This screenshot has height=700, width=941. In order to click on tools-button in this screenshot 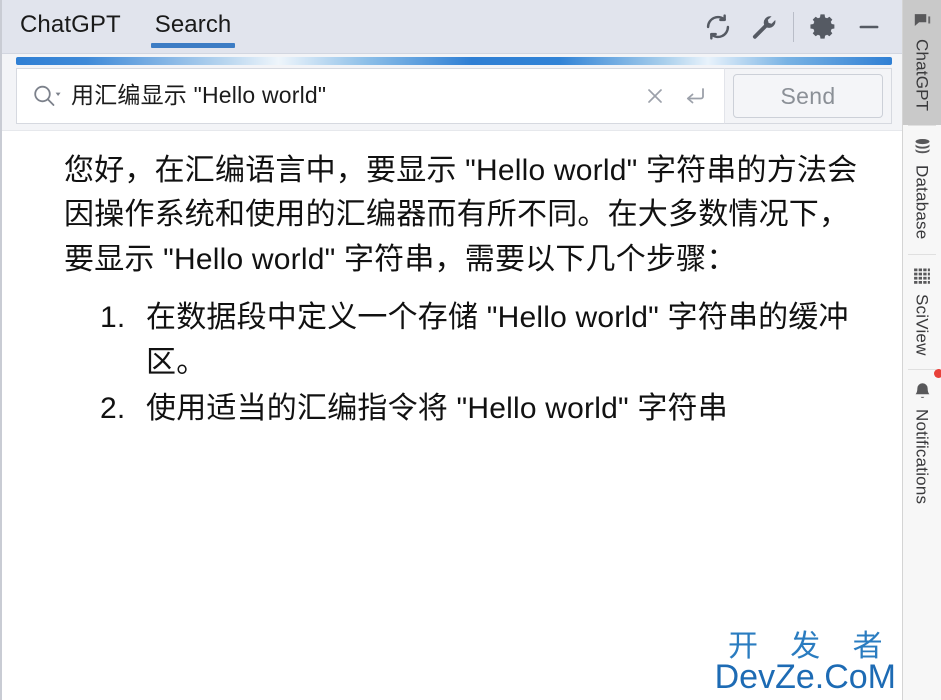, I will do `click(764, 27)`.